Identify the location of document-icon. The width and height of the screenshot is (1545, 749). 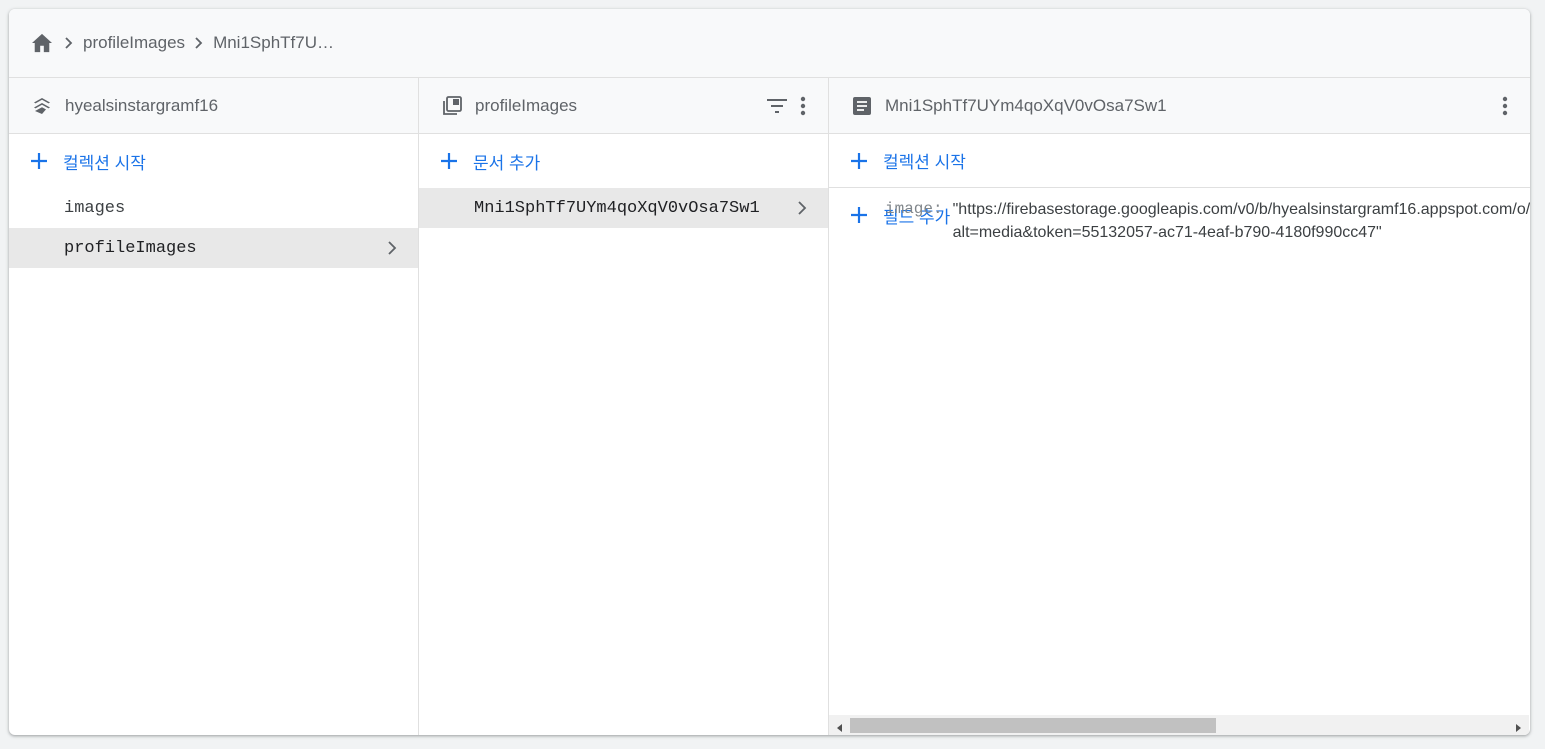
(862, 106).